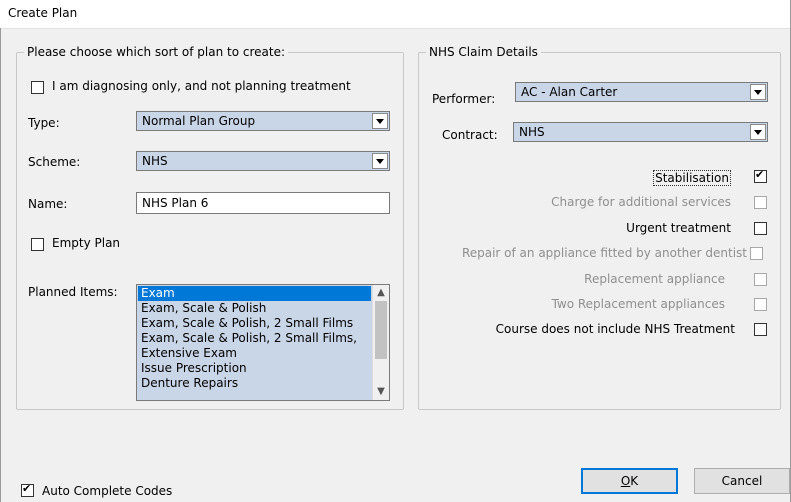  What do you see at coordinates (254, 293) in the screenshot?
I see `list-item: Exam` at bounding box center [254, 293].